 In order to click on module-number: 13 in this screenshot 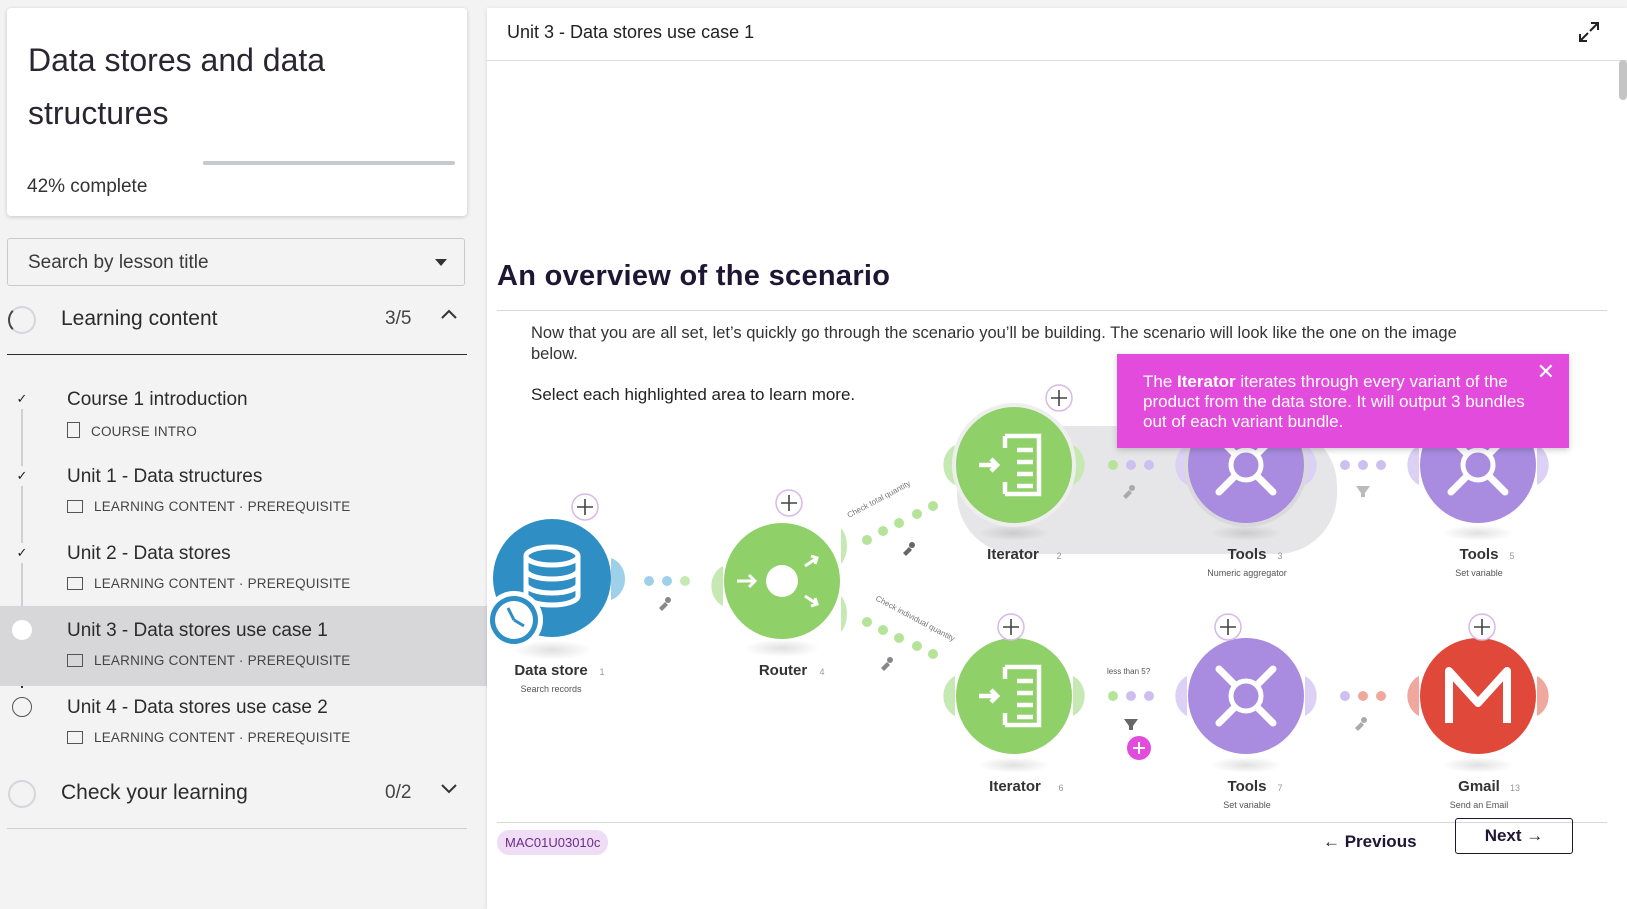, I will do `click(1515, 788)`.